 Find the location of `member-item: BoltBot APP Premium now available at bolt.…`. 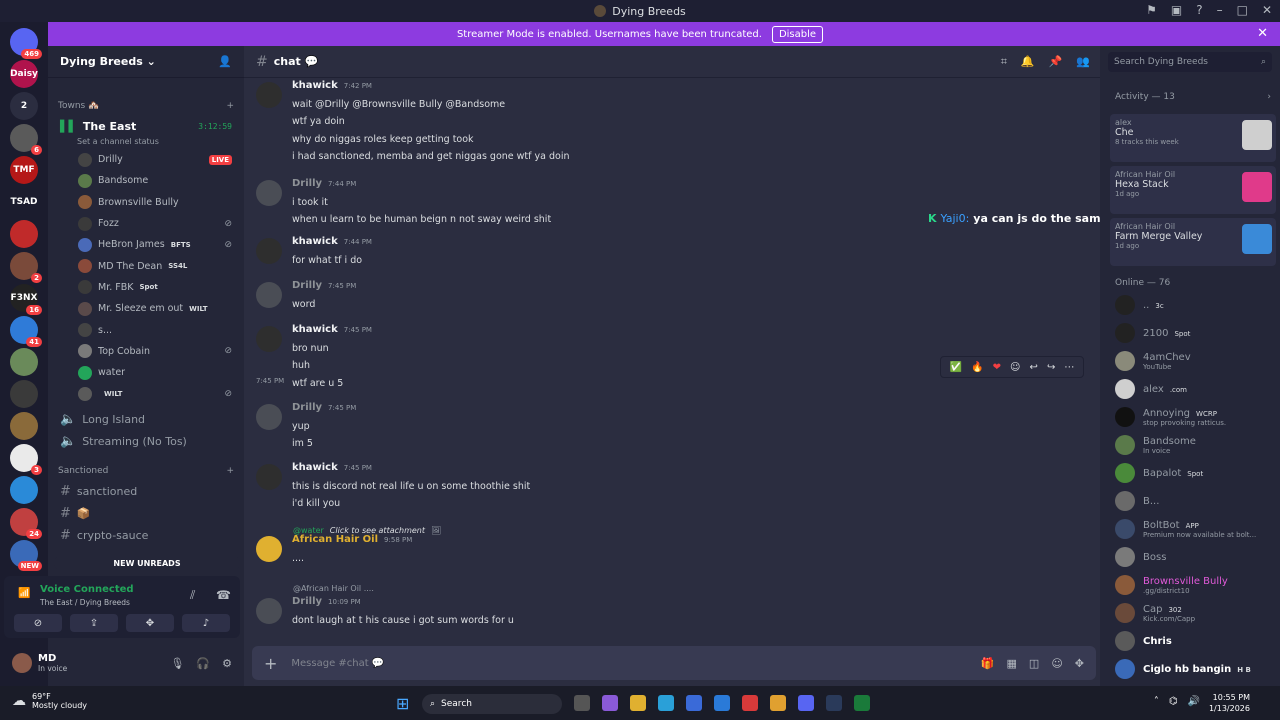

member-item: BoltBot APP Premium now available at bolt.… is located at coordinates (1185, 529).